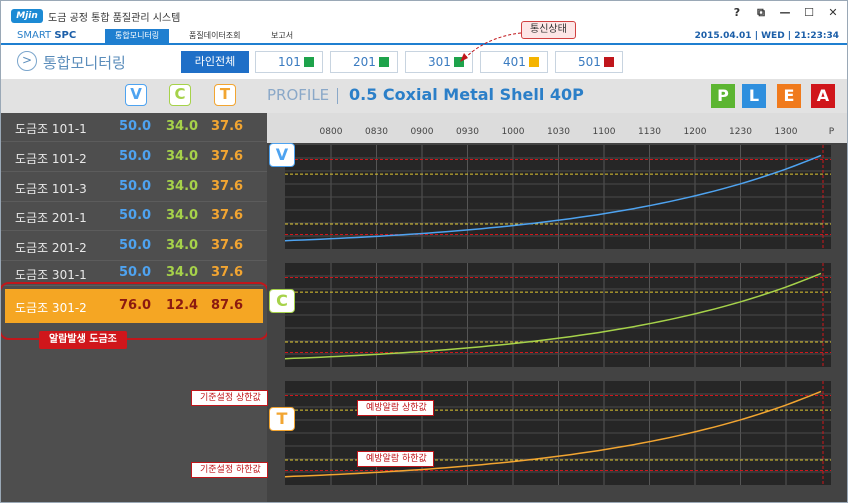  I want to click on lower-warning-limit-tag: 예방알람 하한값, so click(395, 459).